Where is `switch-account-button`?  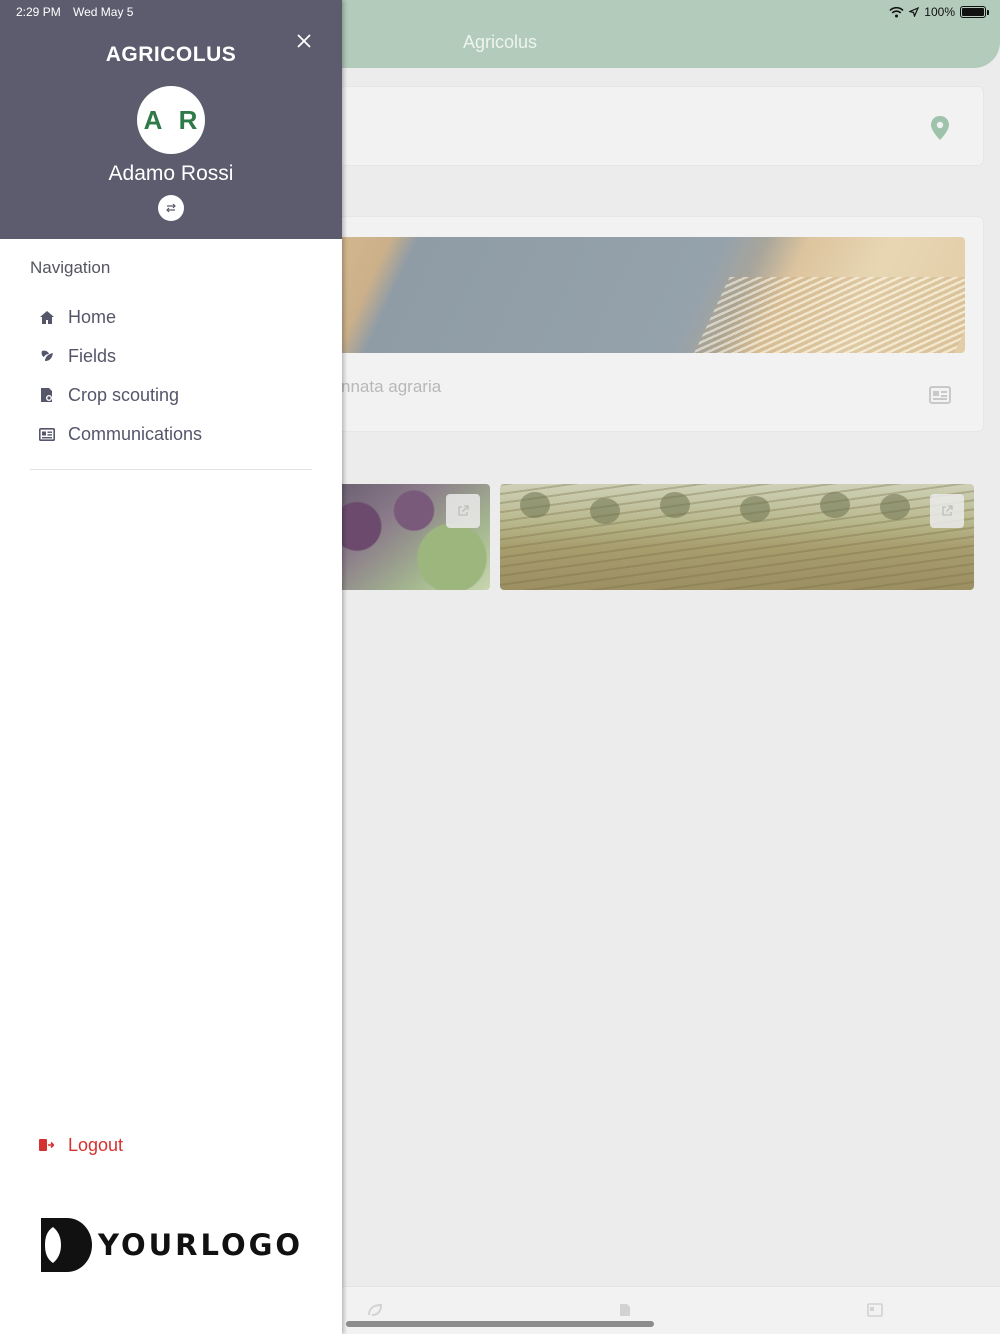
switch-account-button is located at coordinates (171, 208).